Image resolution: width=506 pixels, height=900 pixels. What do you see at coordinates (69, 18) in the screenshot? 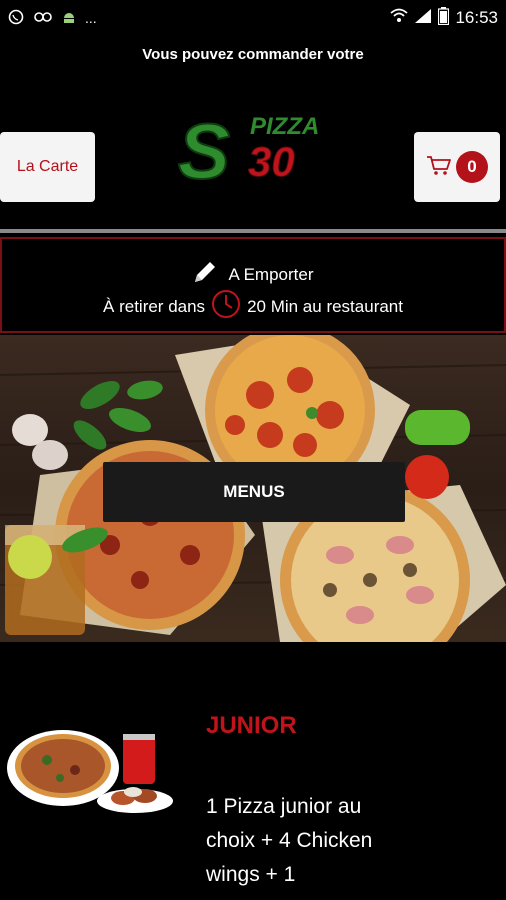
I see `android-icon` at bounding box center [69, 18].